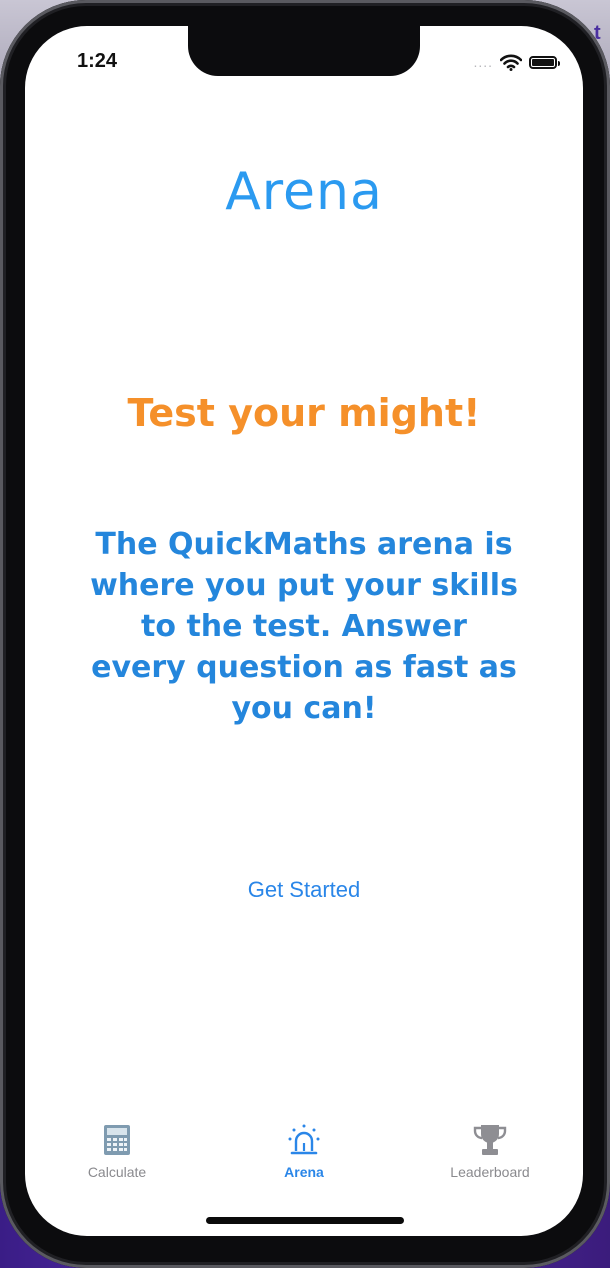  I want to click on tab-leaderboard: Leaderboard, so click(490, 1151).